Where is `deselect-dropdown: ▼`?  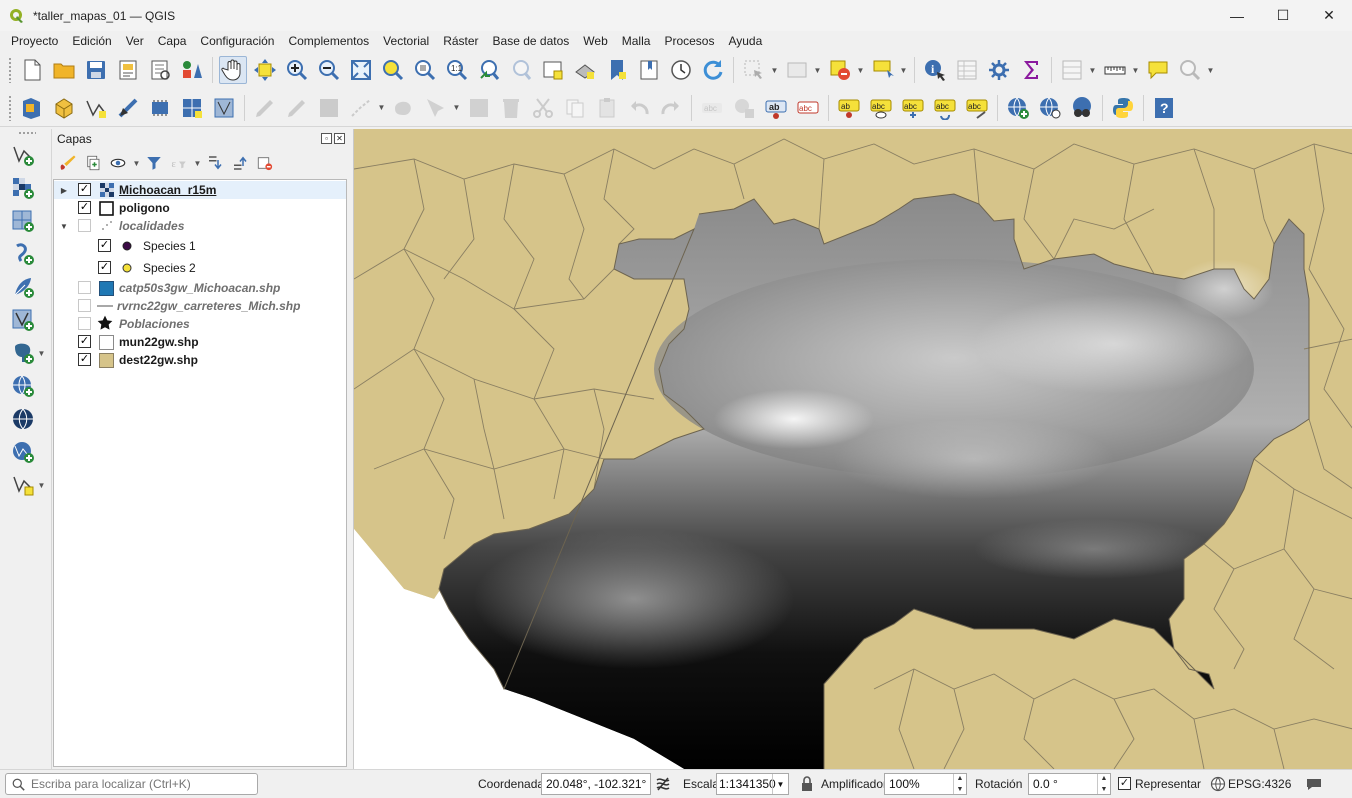 deselect-dropdown: ▼ is located at coordinates (860, 70).